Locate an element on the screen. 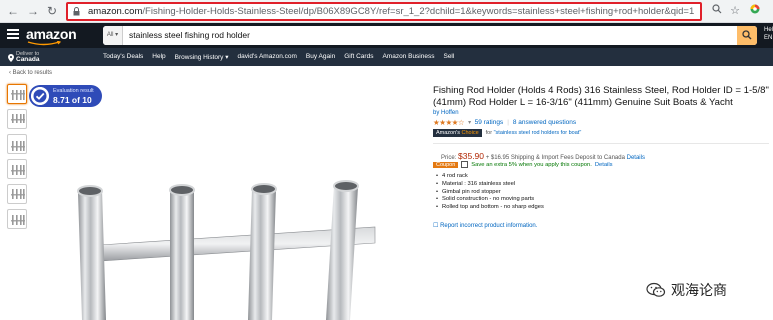 The width and height of the screenshot is (773, 320). evaluation-badge: Evaluation result 8.71 of 10 is located at coordinates (65, 96).